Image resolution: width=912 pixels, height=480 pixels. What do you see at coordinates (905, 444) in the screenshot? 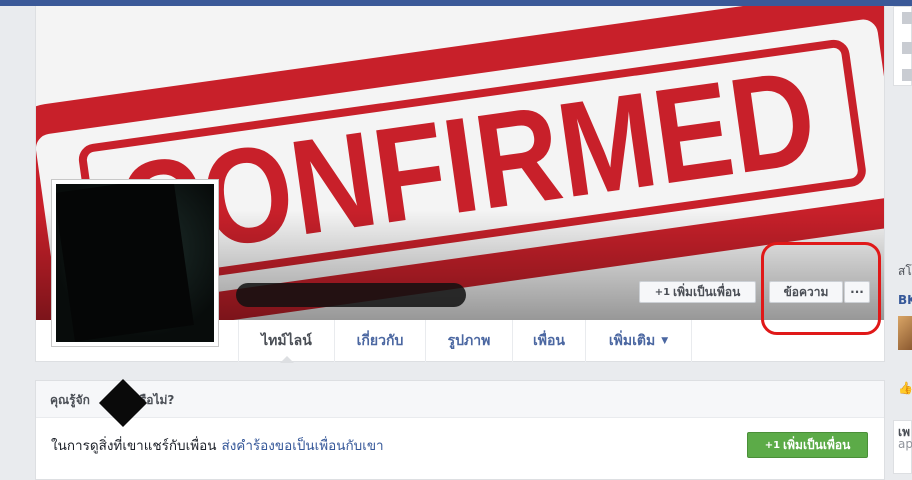
I see `right-label: ap` at bounding box center [905, 444].